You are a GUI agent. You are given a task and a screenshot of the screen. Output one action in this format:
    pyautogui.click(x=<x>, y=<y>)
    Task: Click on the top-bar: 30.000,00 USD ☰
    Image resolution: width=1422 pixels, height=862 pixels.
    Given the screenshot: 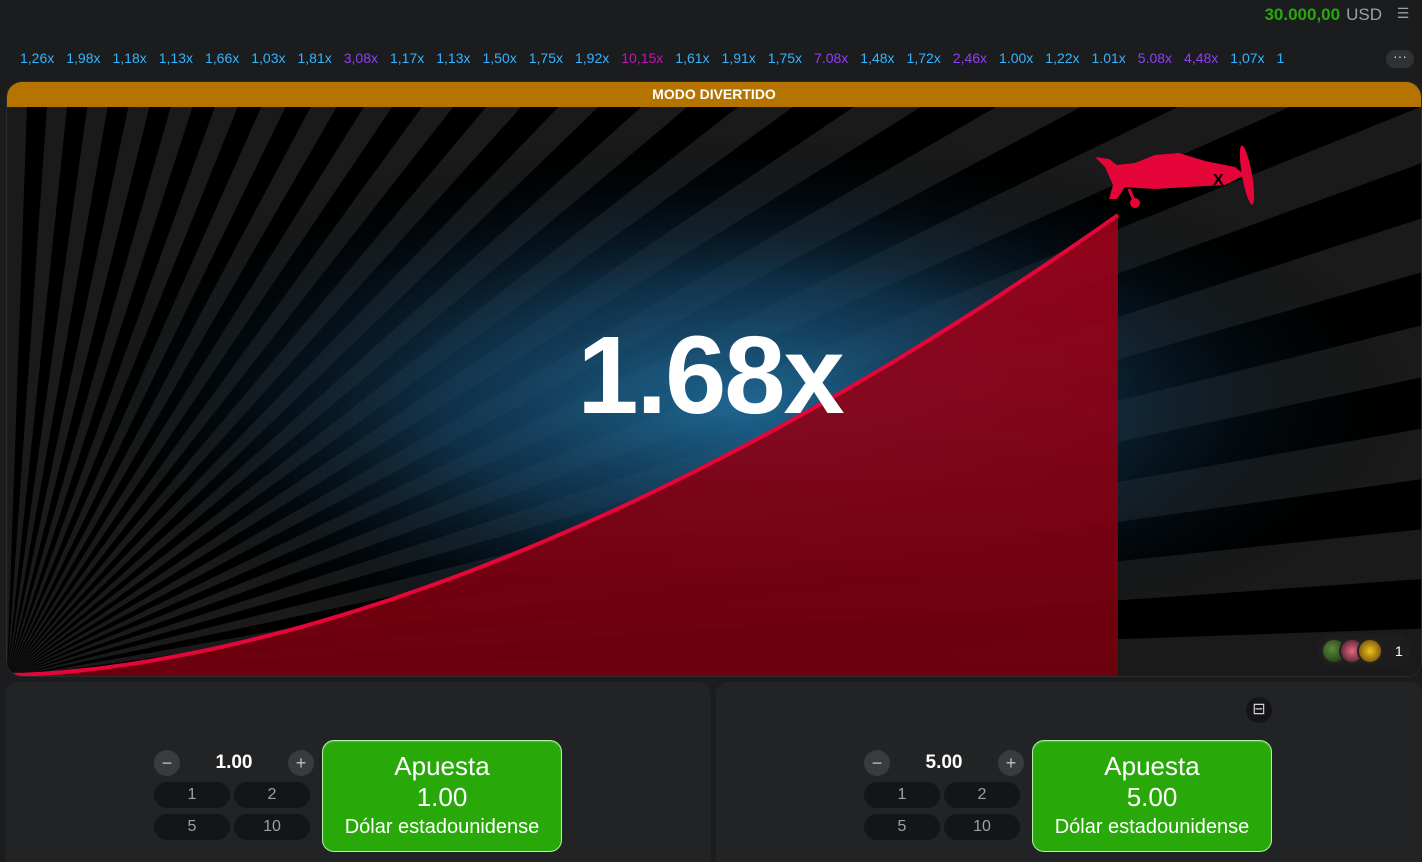 What is the action you would take?
    pyautogui.click(x=711, y=15)
    